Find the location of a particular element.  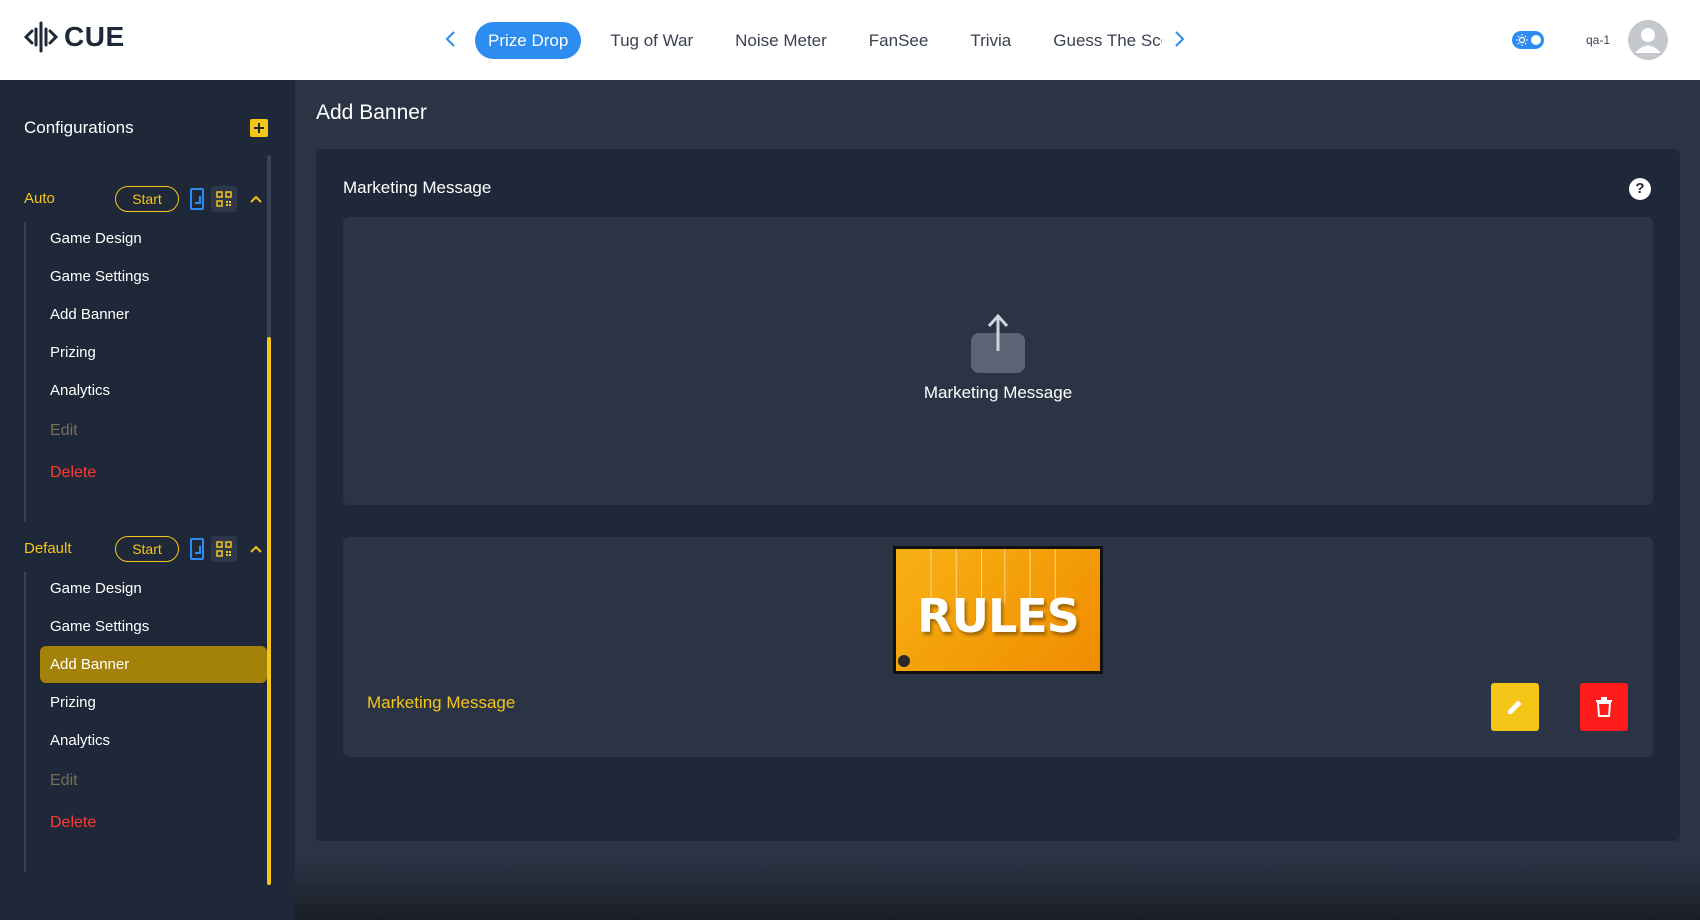

tab-trivia: Trivia is located at coordinates (990, 40).